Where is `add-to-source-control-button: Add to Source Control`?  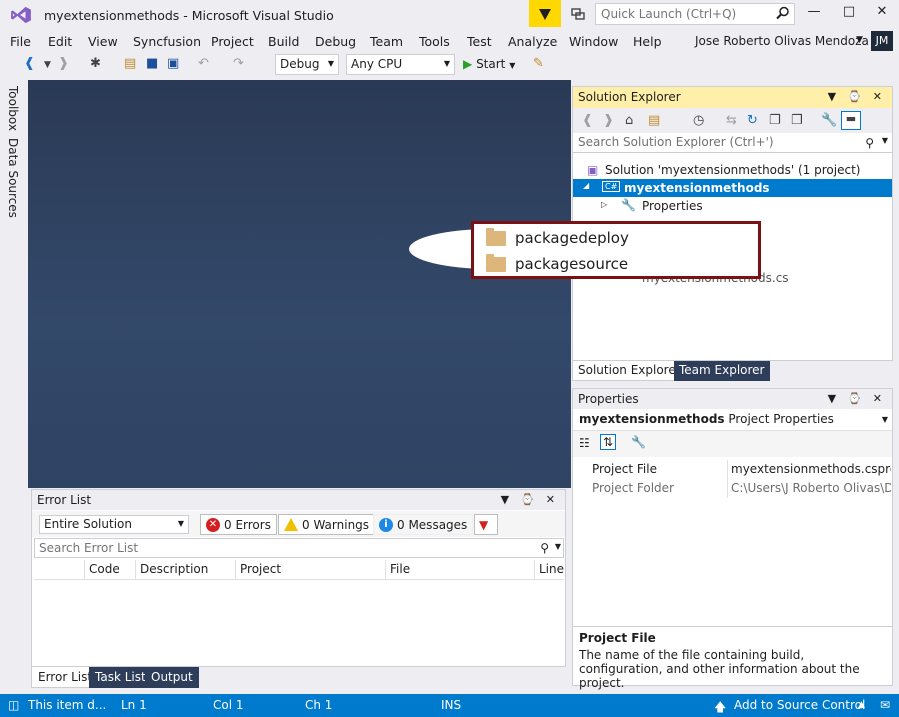
add-to-source-control-button: Add to Source Control is located at coordinates (799, 705).